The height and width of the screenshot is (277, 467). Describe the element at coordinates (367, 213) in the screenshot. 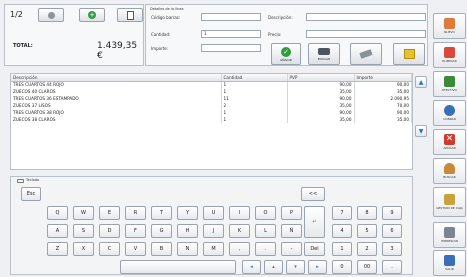

I see `key-8: 8` at that location.